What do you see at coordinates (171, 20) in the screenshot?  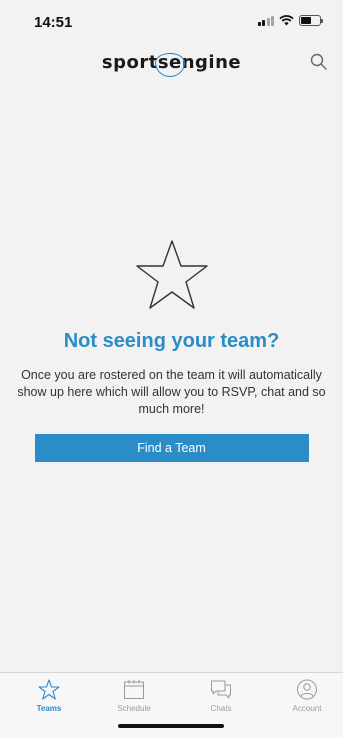 I see `status-bar: 14:51` at bounding box center [171, 20].